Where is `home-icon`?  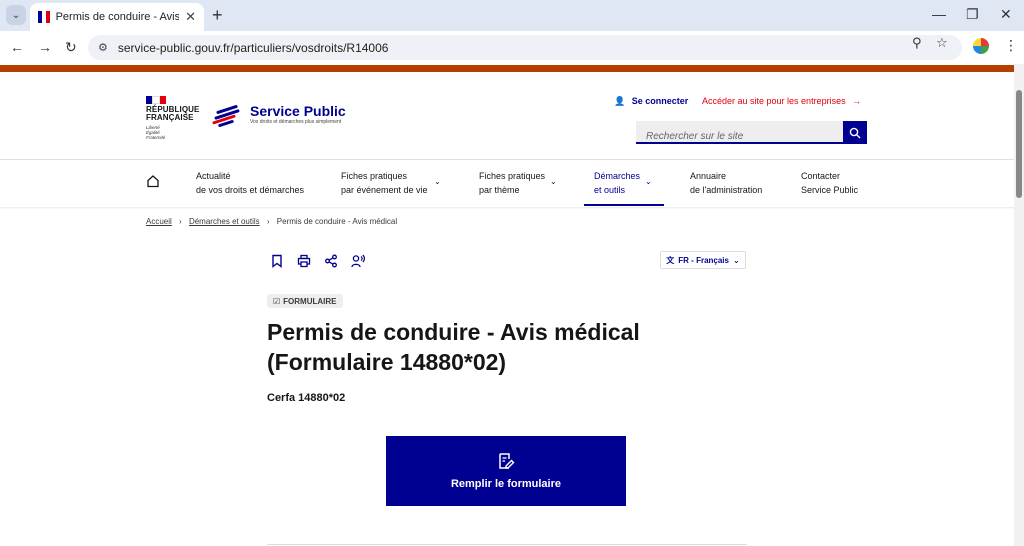
home-icon is located at coordinates (153, 181).